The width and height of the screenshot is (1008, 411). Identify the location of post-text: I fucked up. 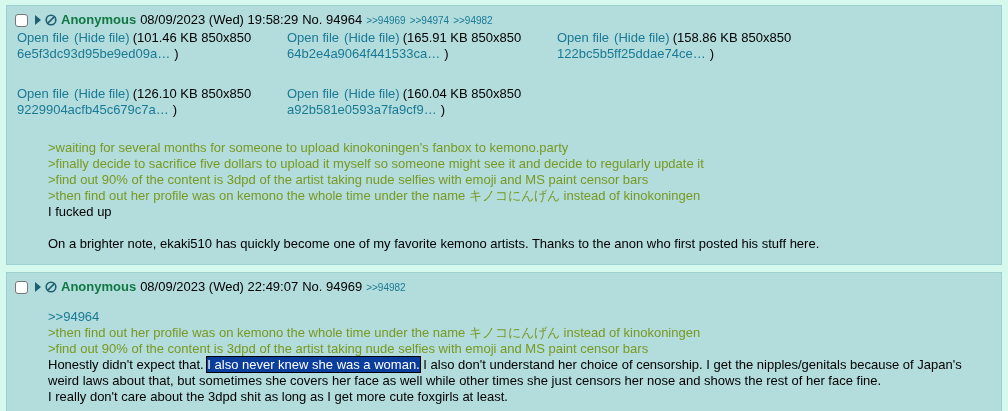
(80, 212).